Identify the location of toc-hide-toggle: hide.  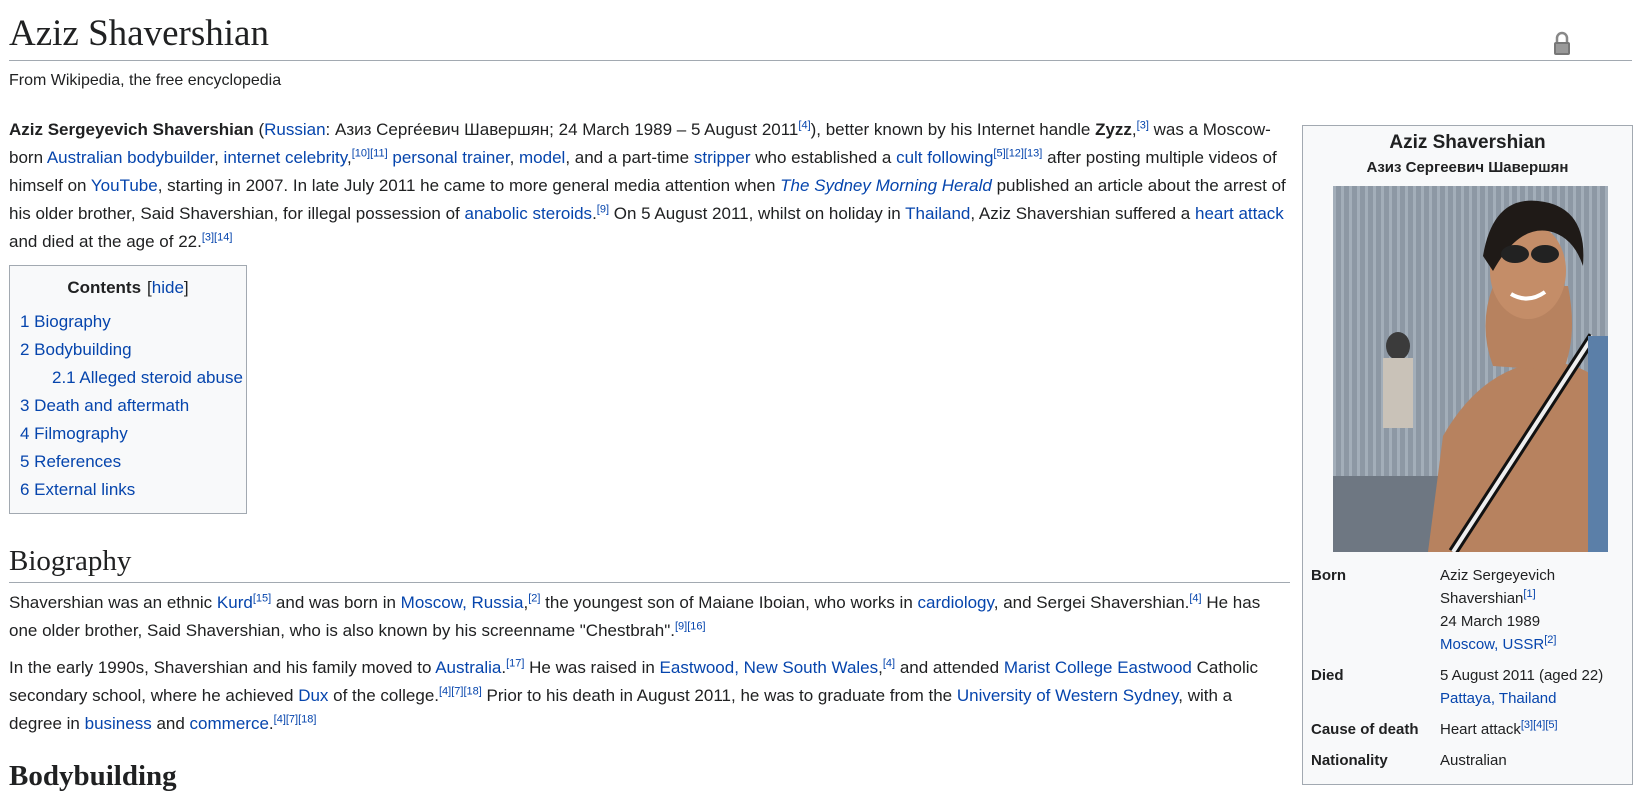
(168, 287).